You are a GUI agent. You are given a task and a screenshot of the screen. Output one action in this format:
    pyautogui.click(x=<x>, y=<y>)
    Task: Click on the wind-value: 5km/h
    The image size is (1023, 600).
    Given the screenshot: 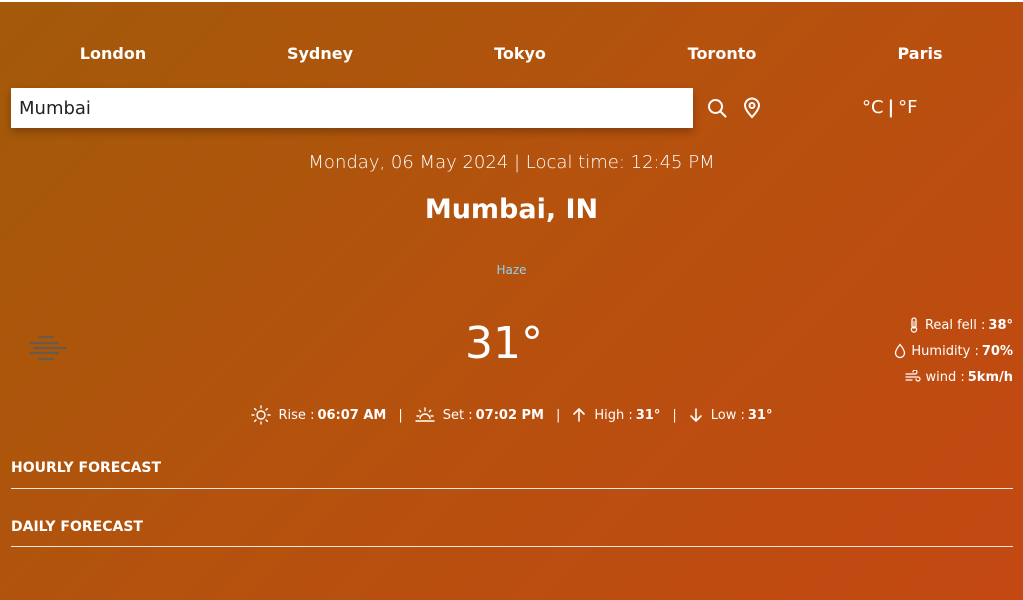 What is the action you would take?
    pyautogui.click(x=990, y=377)
    